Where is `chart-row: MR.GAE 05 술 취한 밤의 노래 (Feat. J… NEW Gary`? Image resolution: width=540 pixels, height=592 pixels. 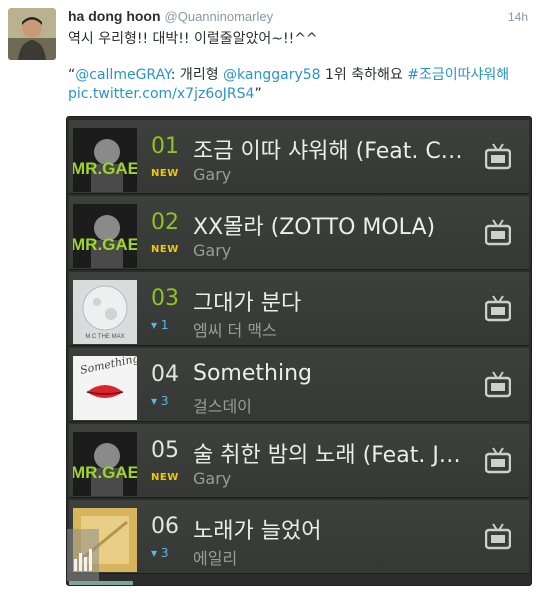
chart-row: MR.GAE 05 술 취한 밤의 노래 (Feat. J… NEW Gary is located at coordinates (299, 461).